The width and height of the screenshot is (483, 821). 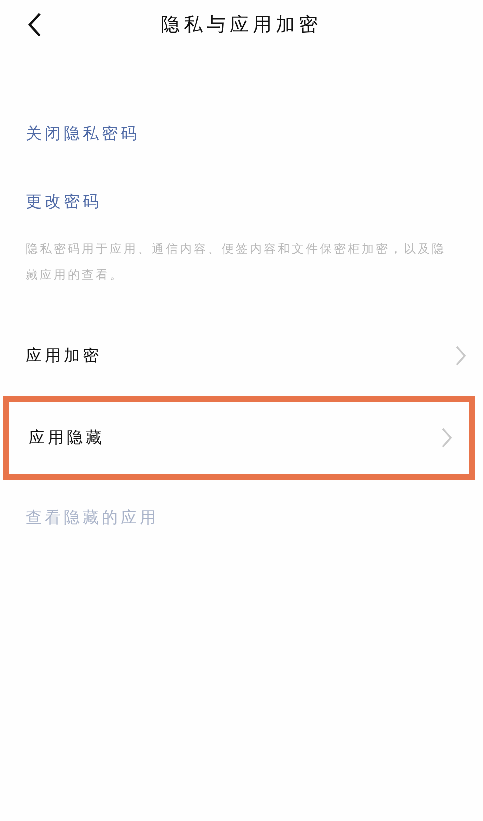 What do you see at coordinates (83, 134) in the screenshot?
I see `menu-item: 关闭隐私密码` at bounding box center [83, 134].